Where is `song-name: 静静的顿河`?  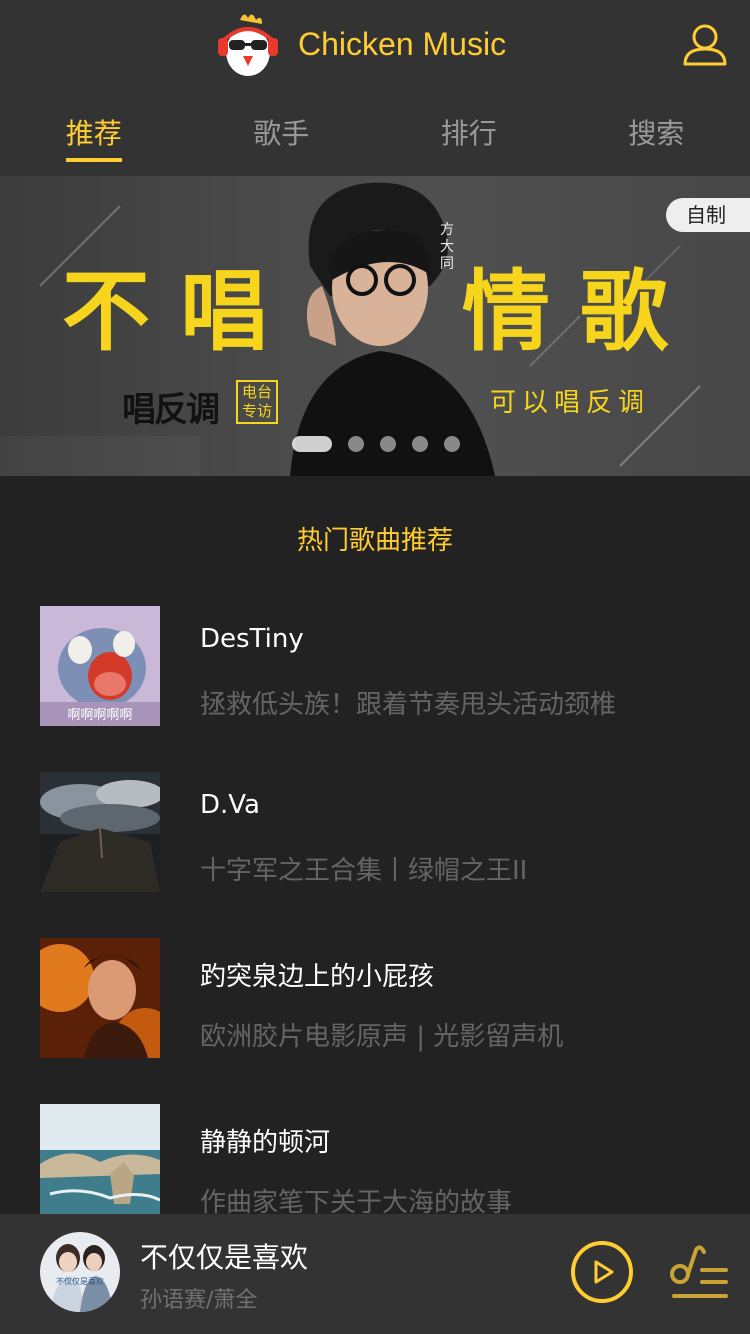
song-name: 静静的顿河 is located at coordinates (265, 1143).